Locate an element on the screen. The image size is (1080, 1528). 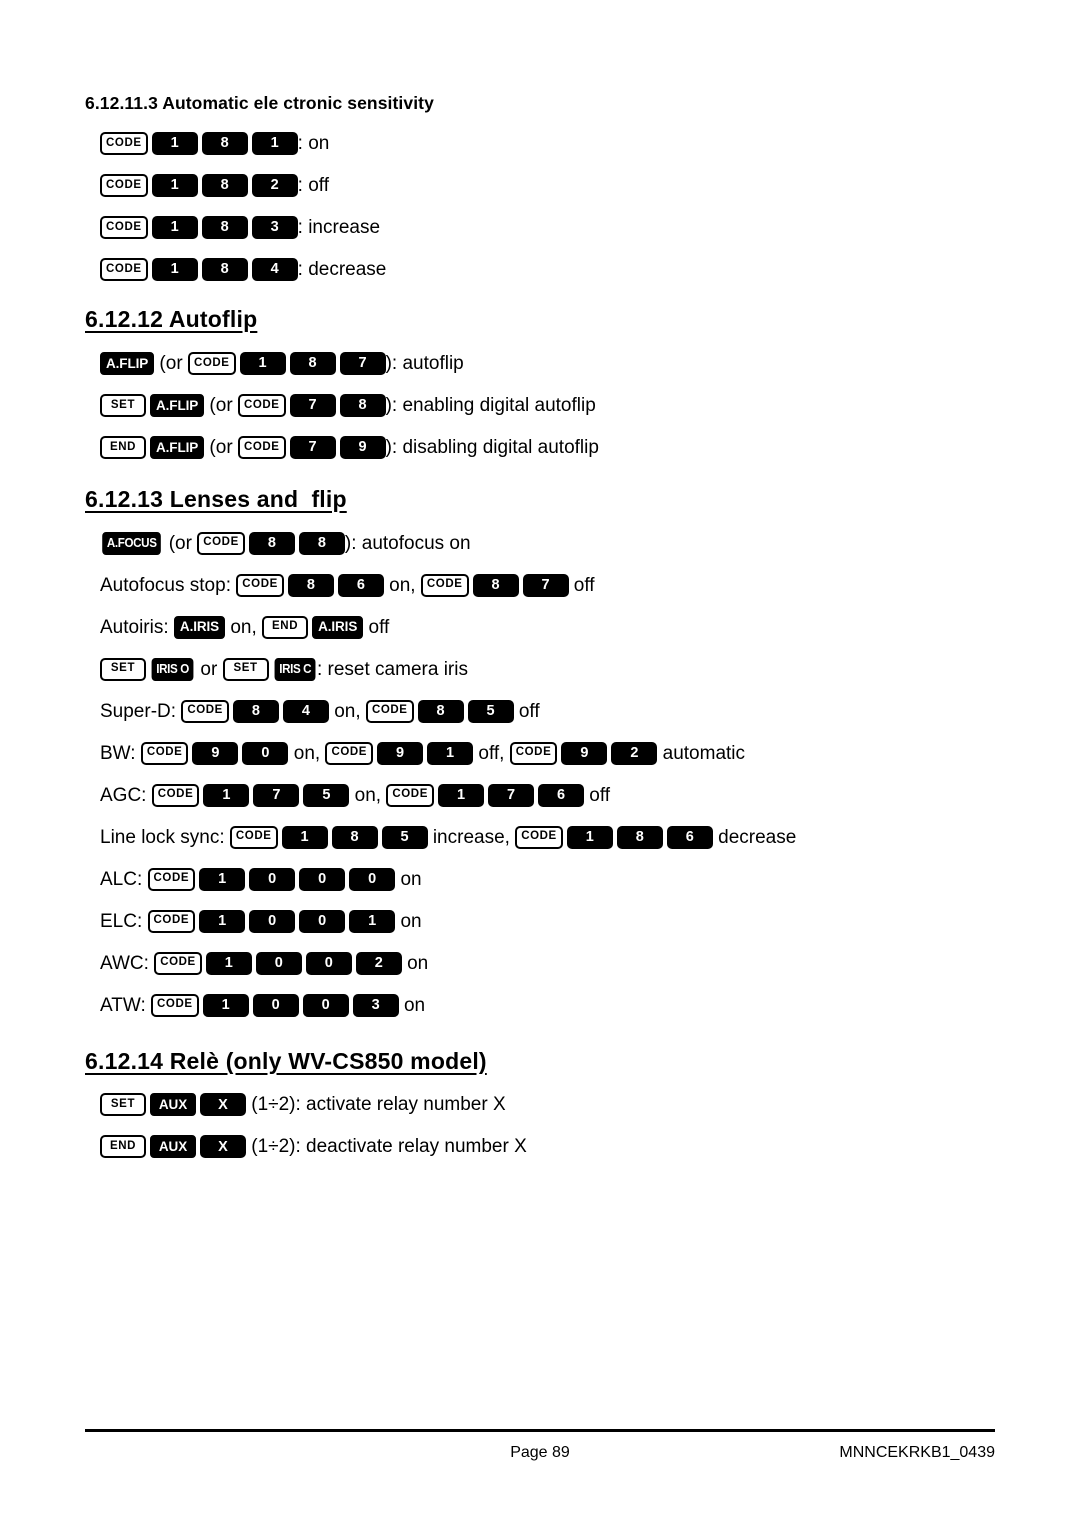
iris-close-key: IRIS C is located at coordinates (295, 669).